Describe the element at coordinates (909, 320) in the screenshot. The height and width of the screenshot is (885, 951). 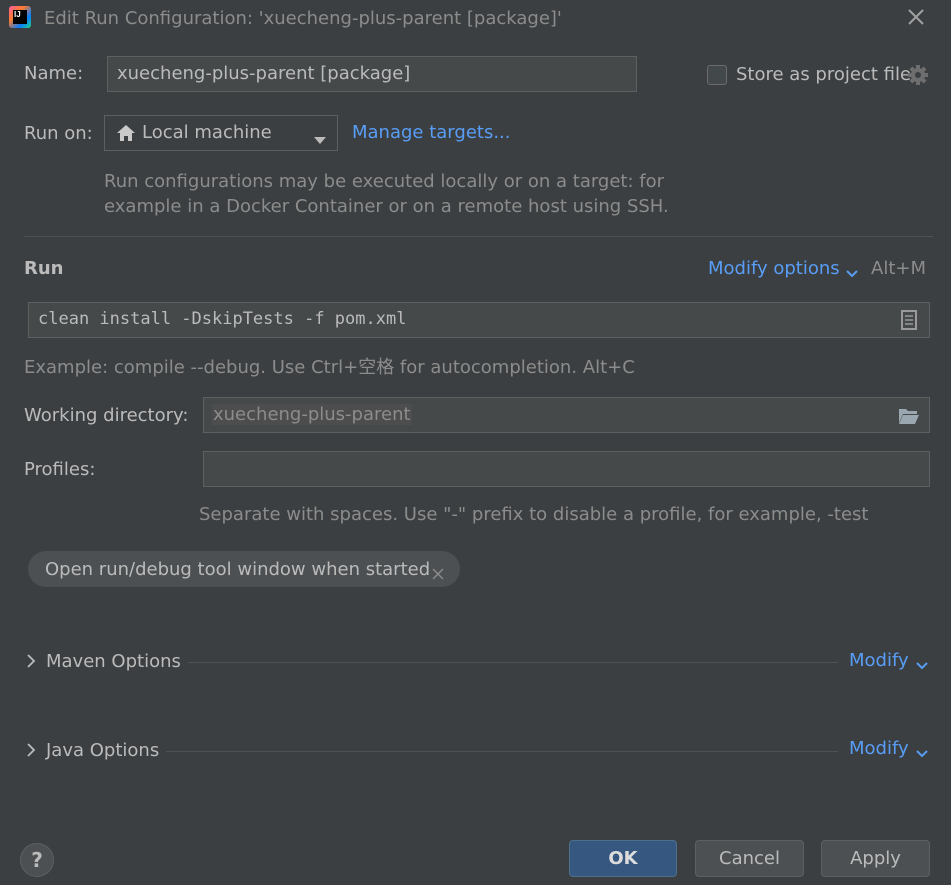
I see `expand-editor-icon` at that location.